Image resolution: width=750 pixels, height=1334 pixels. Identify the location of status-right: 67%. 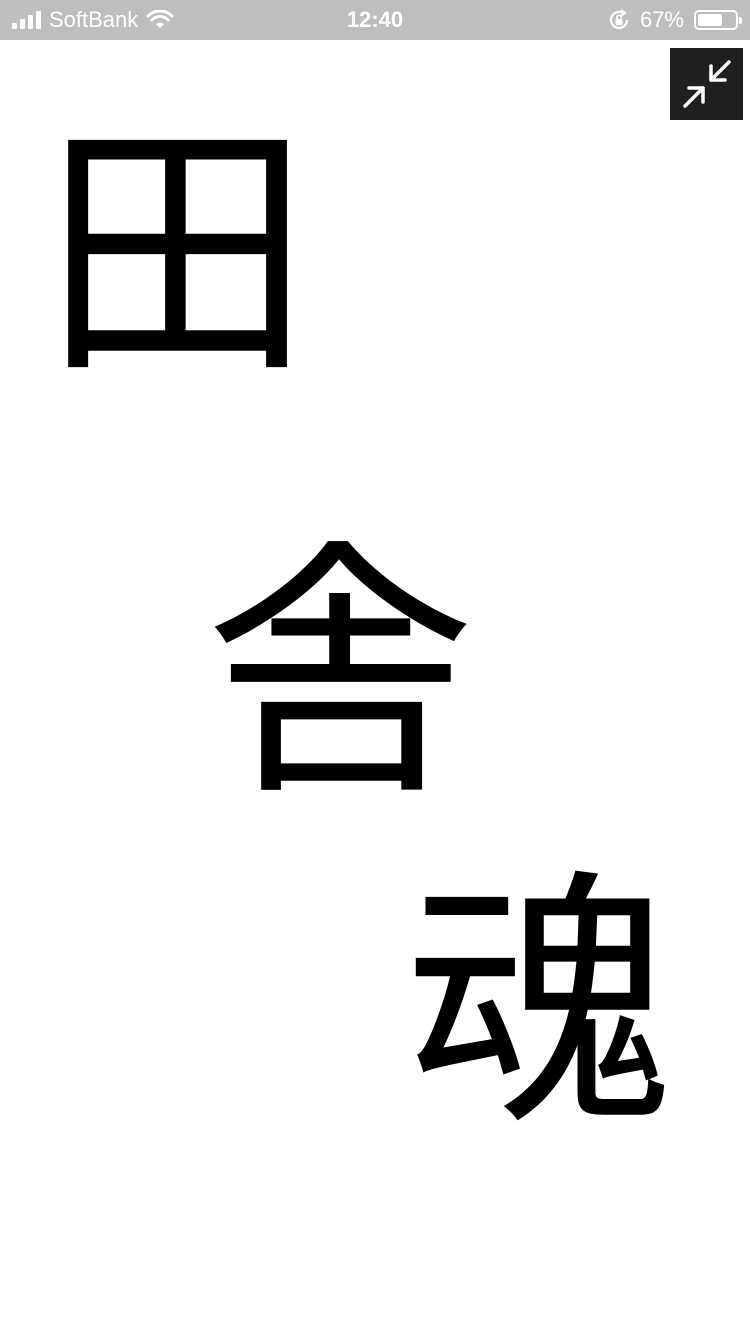
(675, 20).